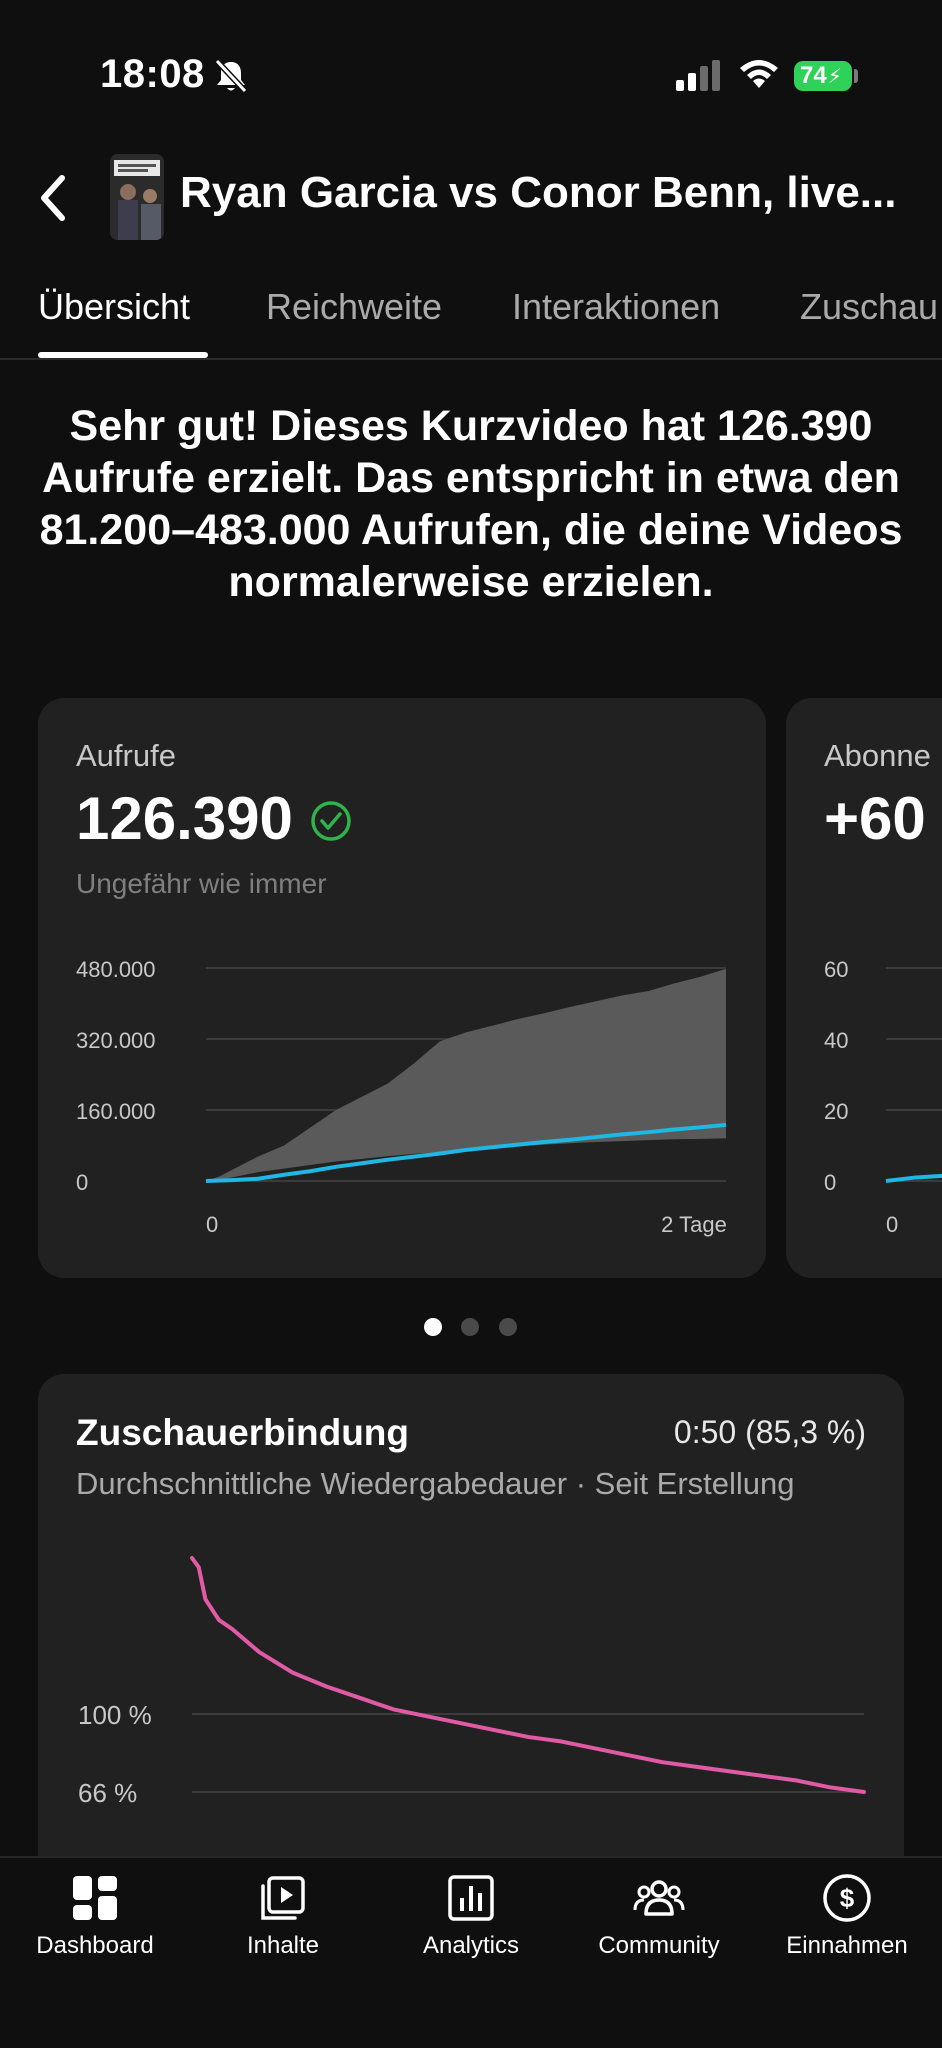 This screenshot has width=942, height=2048. I want to click on bell-muted-icon, so click(231, 76).